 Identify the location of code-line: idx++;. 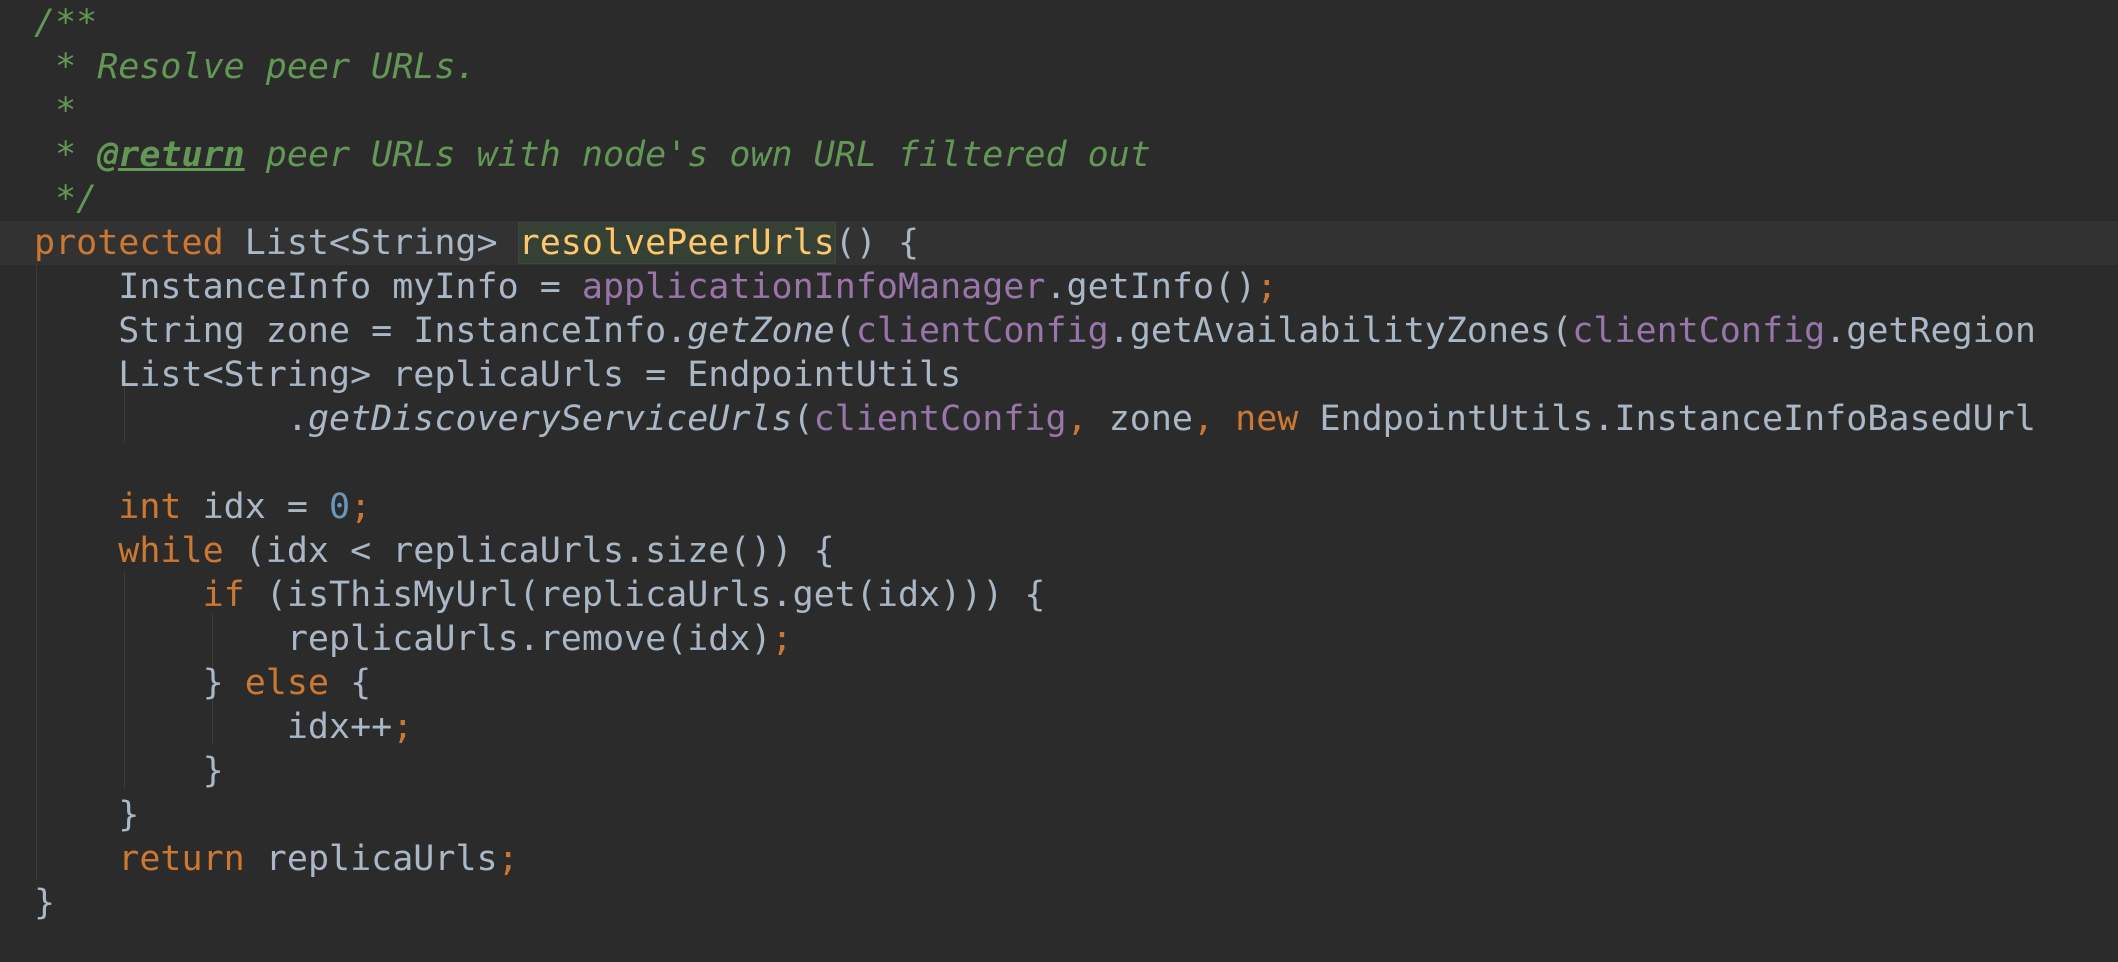
(1059, 727).